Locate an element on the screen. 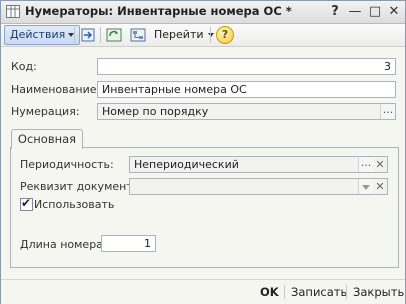 Image resolution: width=406 pixels, height=304 pixels. maximize-button: □ is located at coordinates (375, 12).